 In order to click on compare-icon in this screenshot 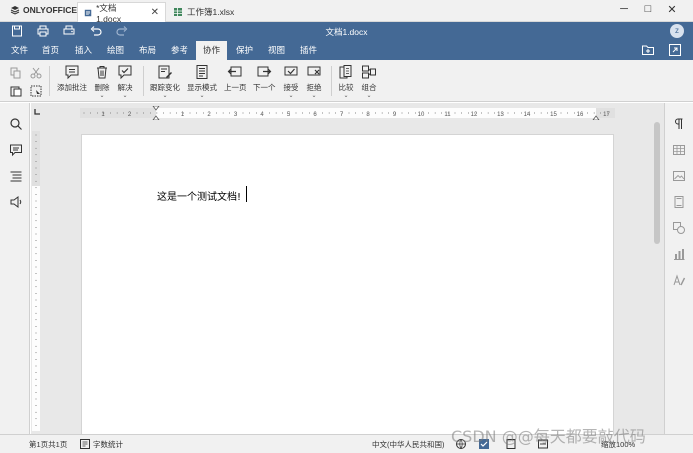, I will do `click(345, 72)`.